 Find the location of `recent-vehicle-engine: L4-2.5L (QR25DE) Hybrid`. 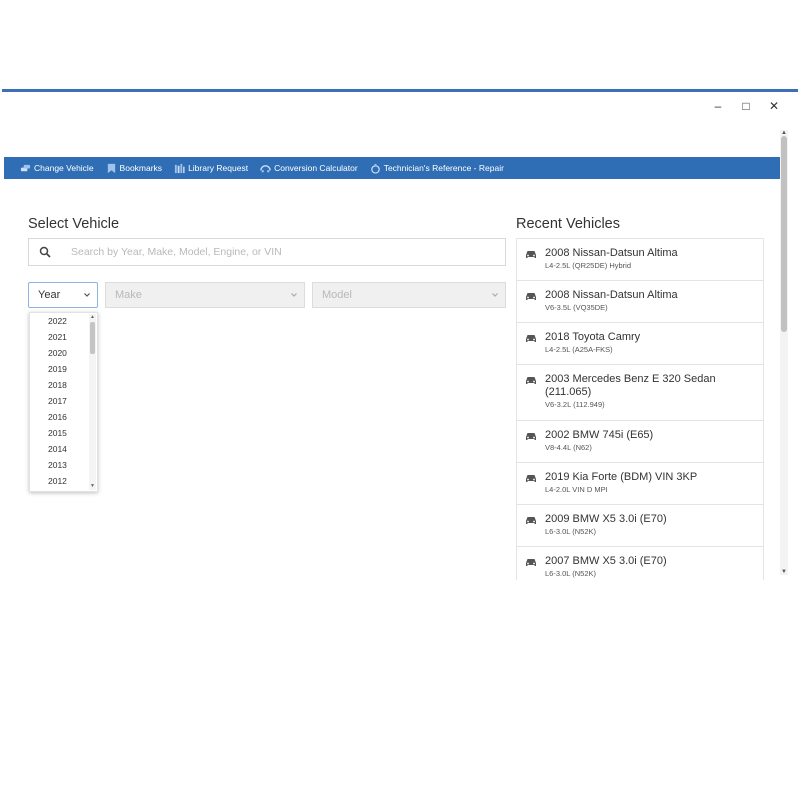

recent-vehicle-engine: L4-2.5L (QR25DE) Hybrid is located at coordinates (588, 265).